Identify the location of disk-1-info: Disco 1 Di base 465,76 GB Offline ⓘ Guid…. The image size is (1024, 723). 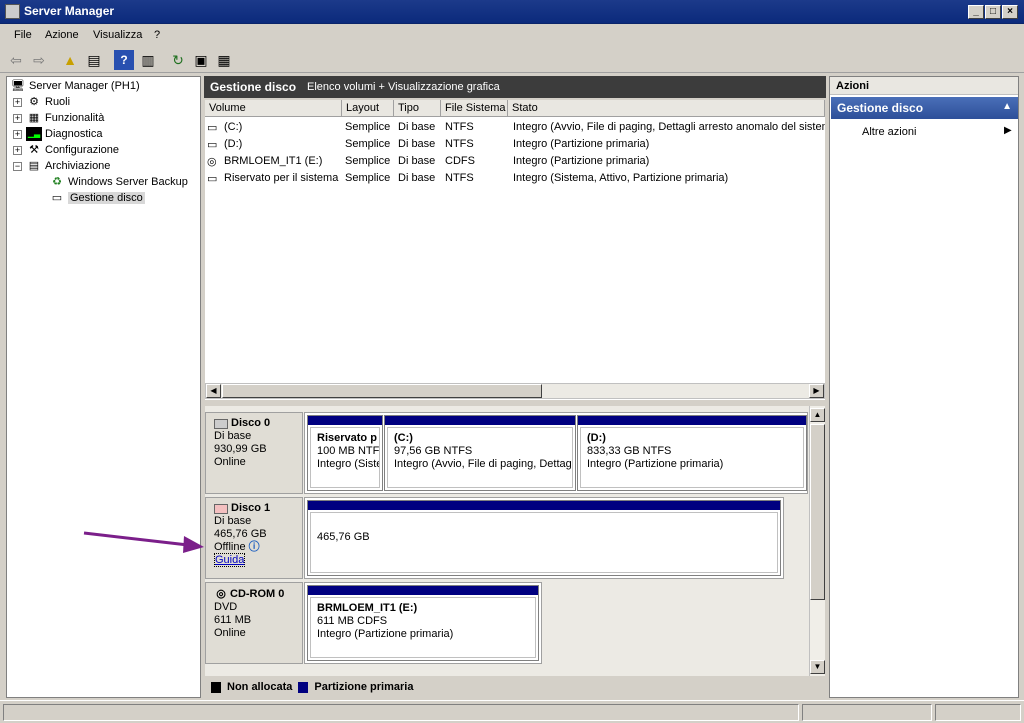
(254, 538).